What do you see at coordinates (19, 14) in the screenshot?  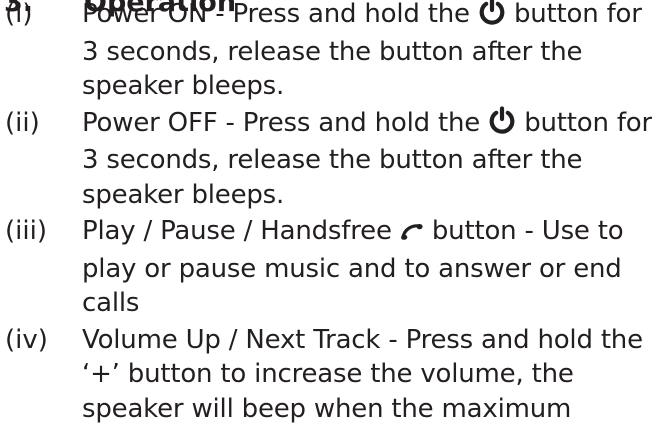 I see `item-label: (i)` at bounding box center [19, 14].